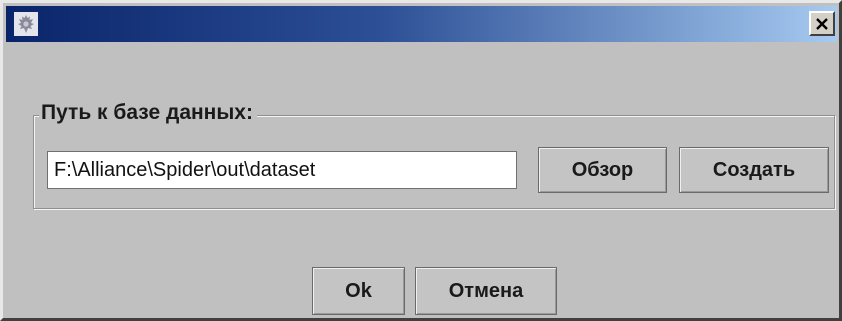 The image size is (842, 321). What do you see at coordinates (421, 24) in the screenshot?
I see `title-bar` at bounding box center [421, 24].